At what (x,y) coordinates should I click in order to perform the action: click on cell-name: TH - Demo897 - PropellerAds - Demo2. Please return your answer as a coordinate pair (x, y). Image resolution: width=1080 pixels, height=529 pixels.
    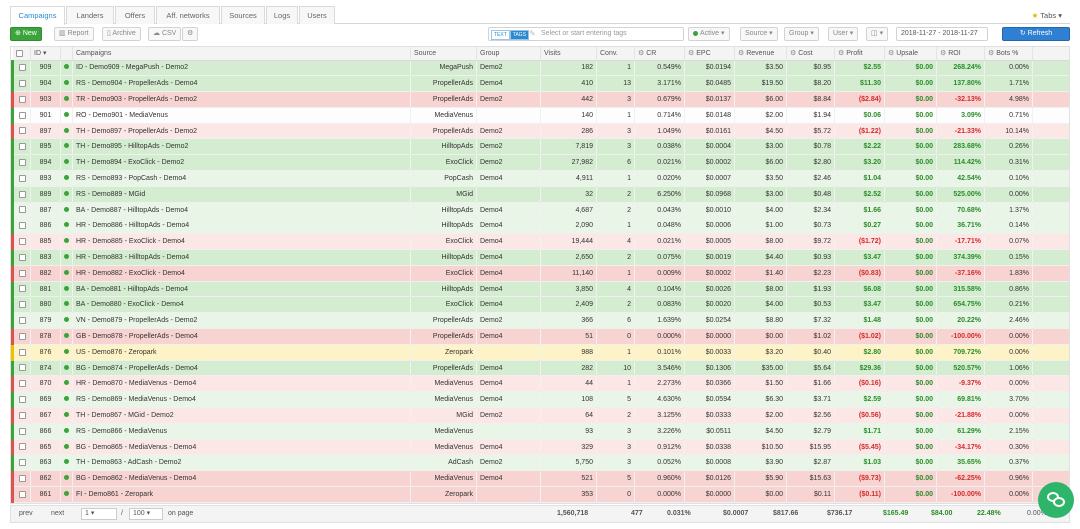
    Looking at the image, I should click on (241, 131).